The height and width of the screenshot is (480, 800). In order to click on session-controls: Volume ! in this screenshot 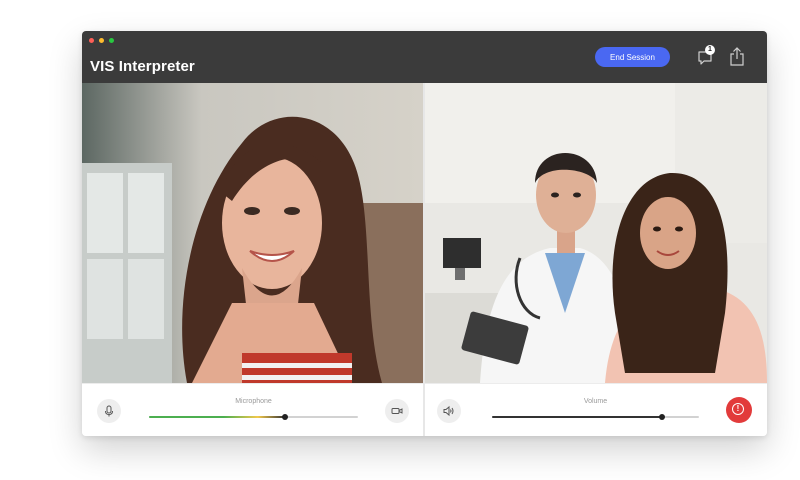, I will do `click(596, 409)`.